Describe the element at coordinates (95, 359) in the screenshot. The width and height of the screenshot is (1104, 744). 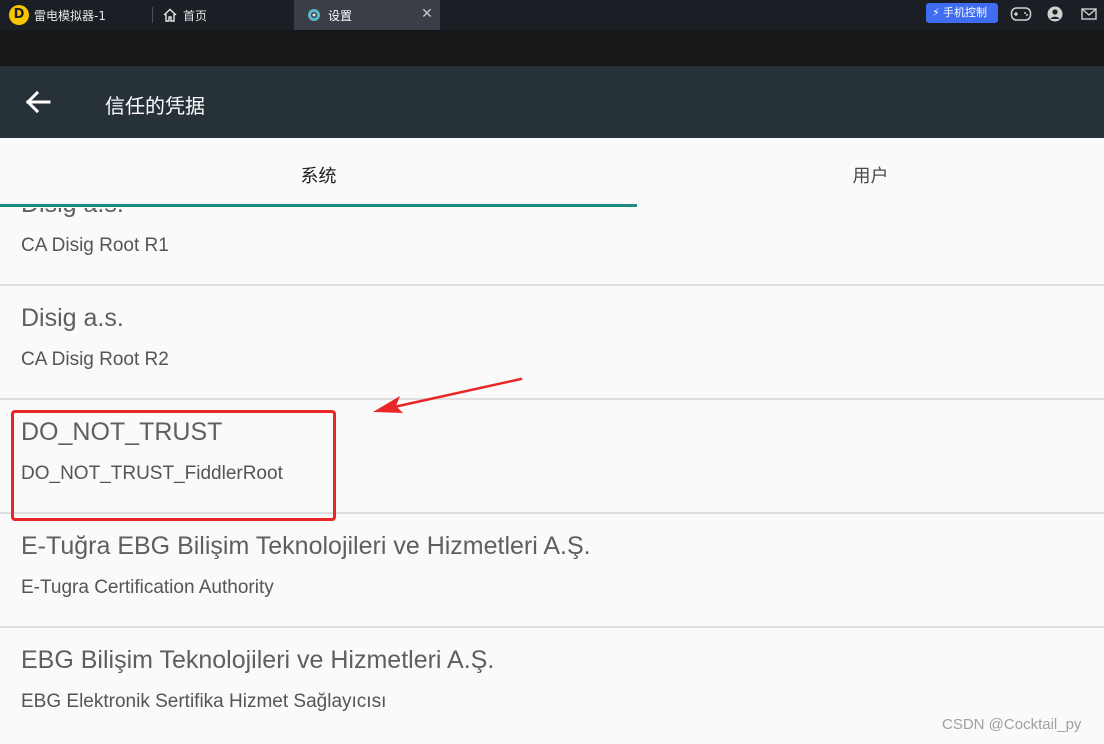
I see `cert-name: CA Disig Root R2` at that location.